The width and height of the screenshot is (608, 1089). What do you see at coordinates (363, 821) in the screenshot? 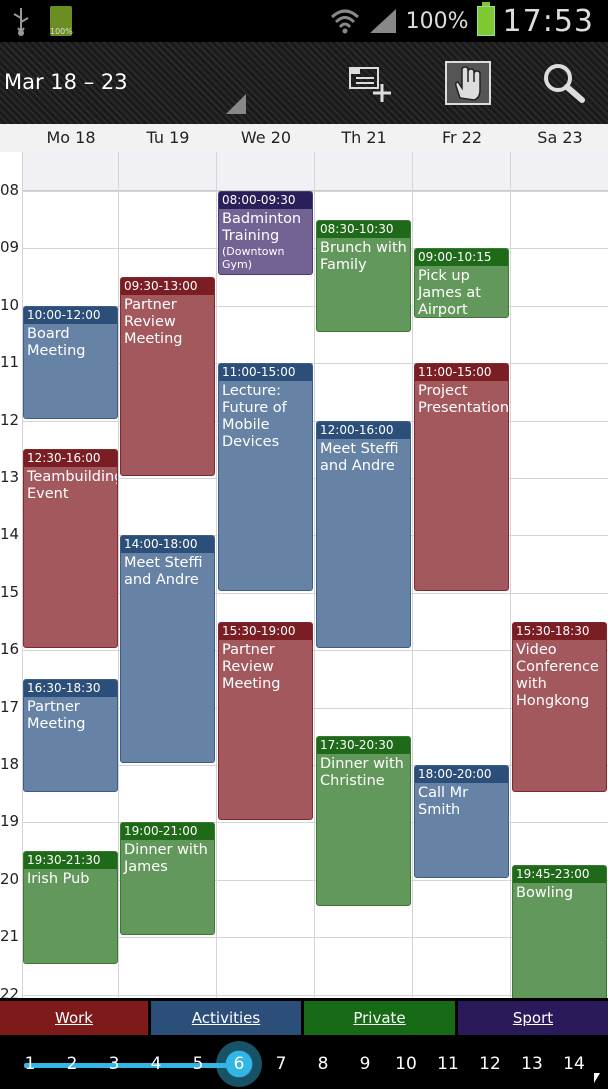
I see `calendar-event: 17:30-20:30 Dinner with Christine` at bounding box center [363, 821].